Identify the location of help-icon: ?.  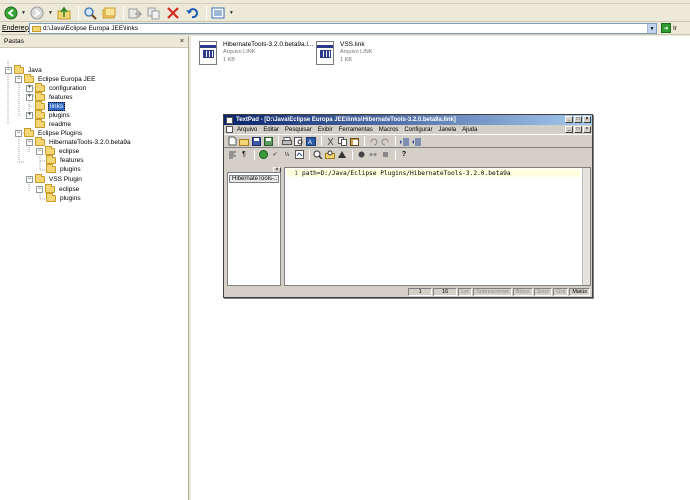
(404, 155).